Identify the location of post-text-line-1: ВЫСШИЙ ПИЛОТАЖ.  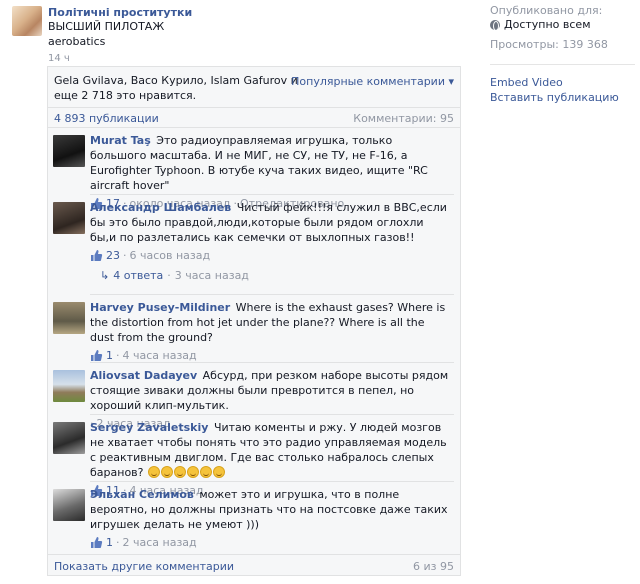
(106, 26).